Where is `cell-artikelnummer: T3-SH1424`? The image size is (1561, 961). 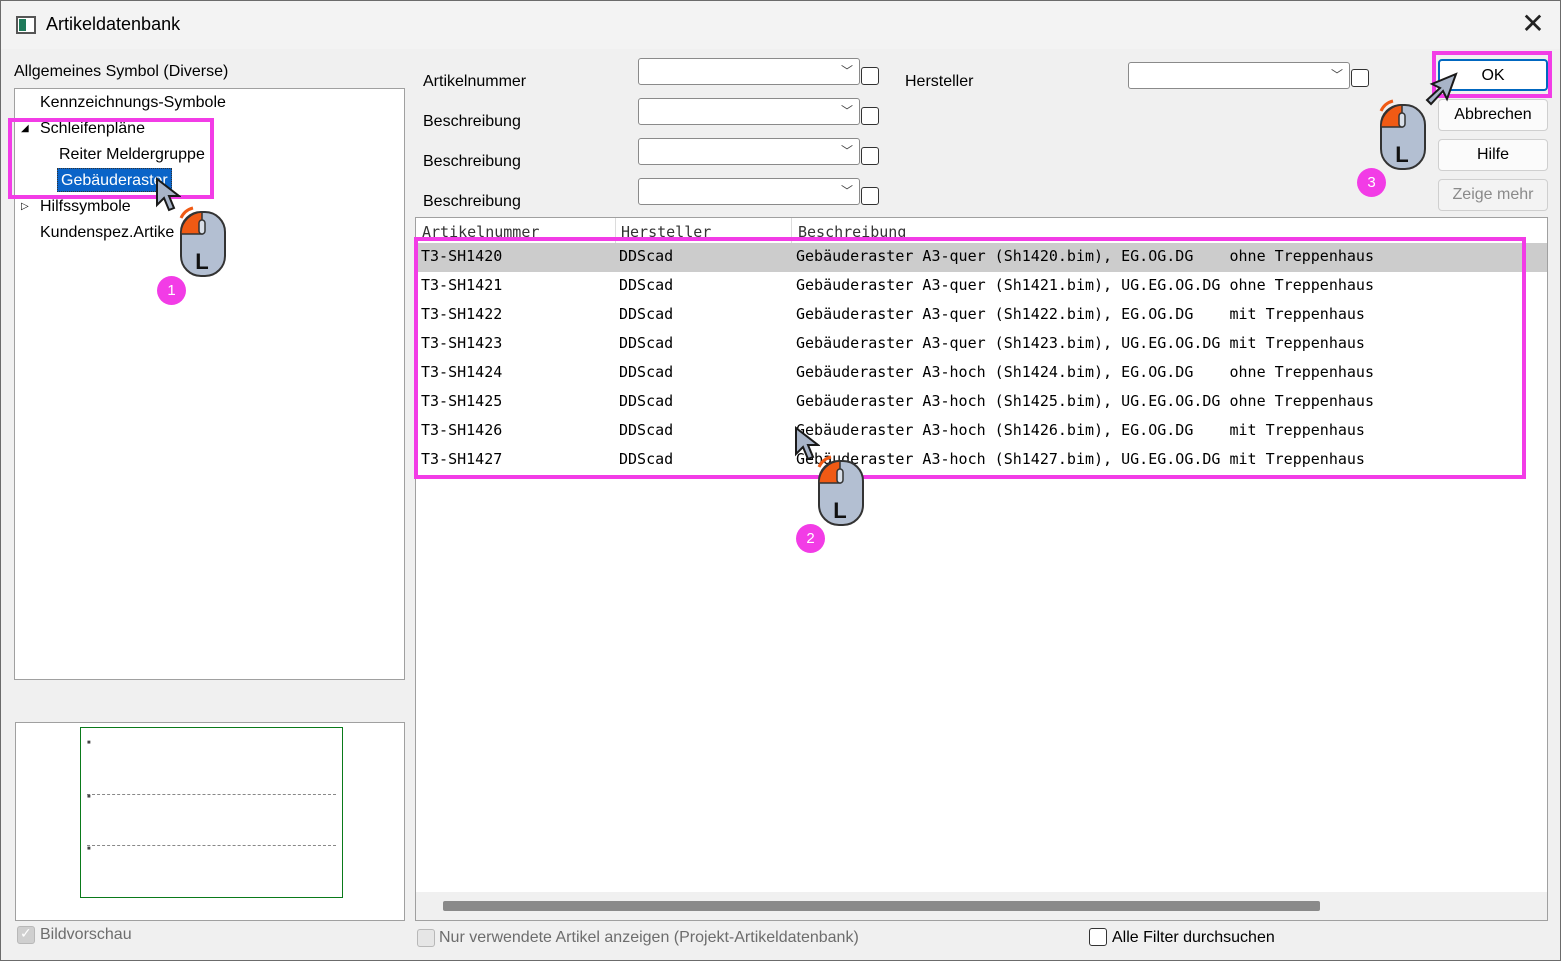
cell-artikelnummer: T3-SH1424 is located at coordinates (462, 372).